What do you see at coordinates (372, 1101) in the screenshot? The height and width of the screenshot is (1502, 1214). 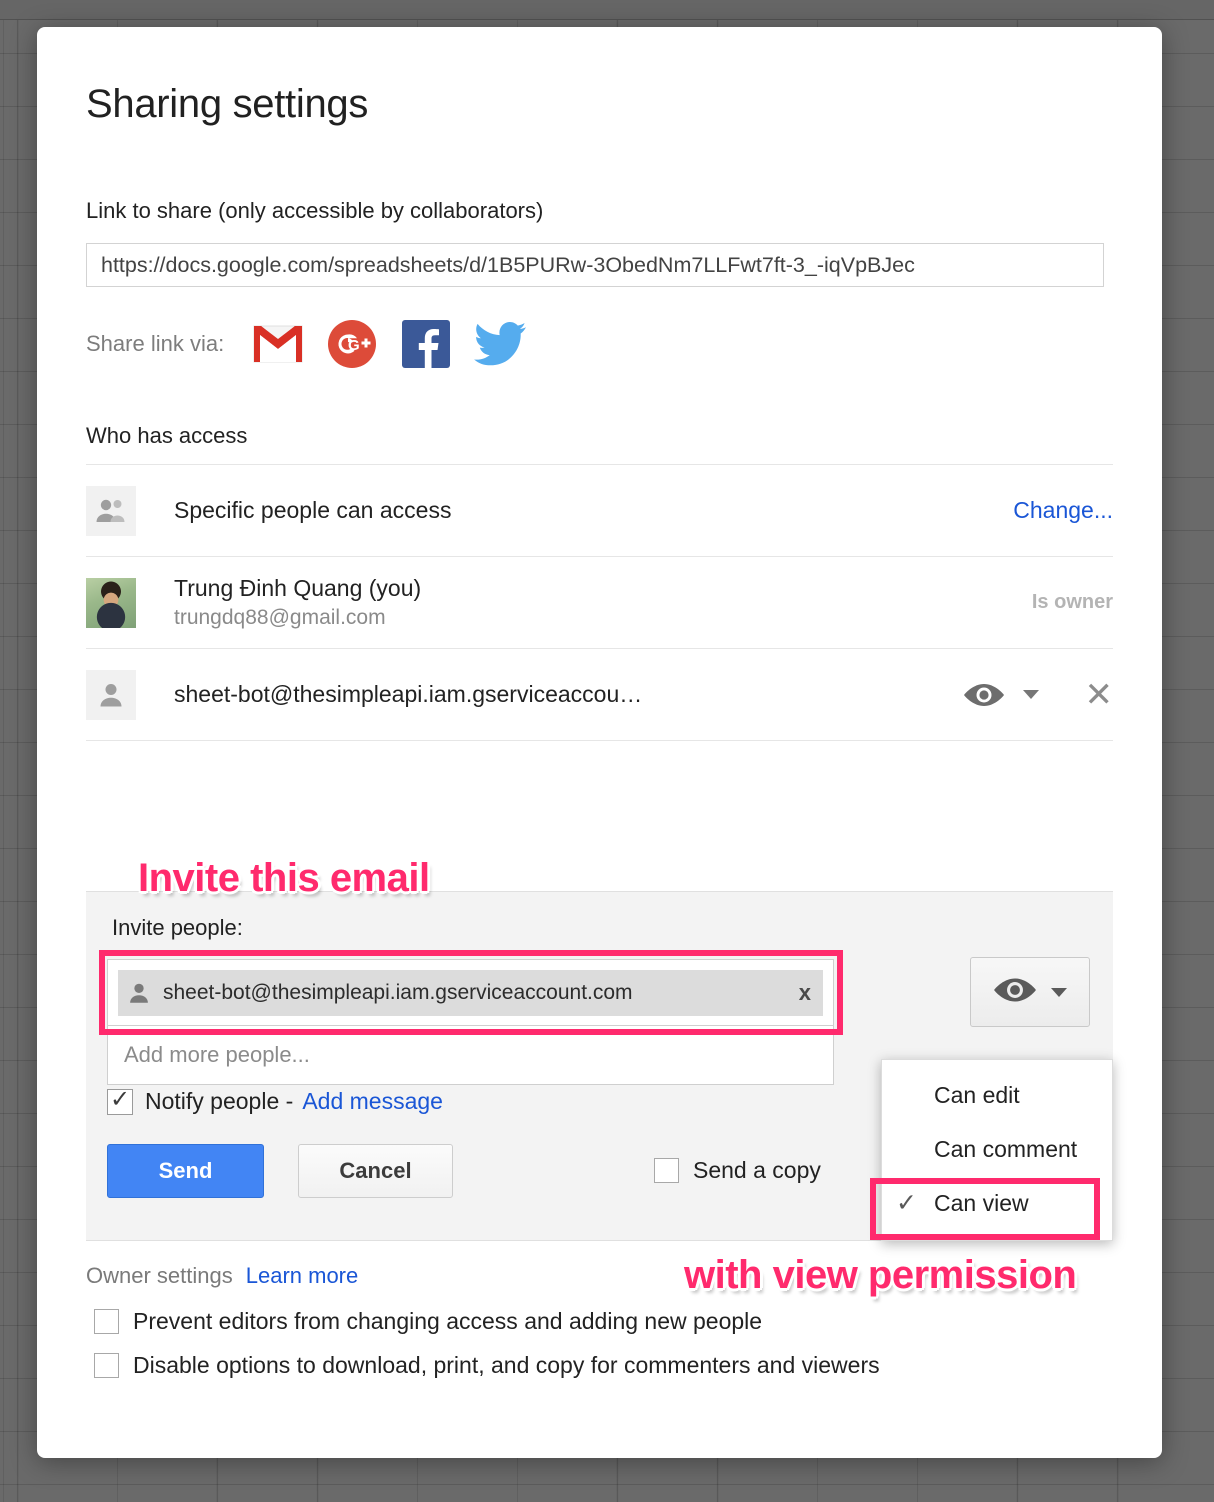 I see `add-message-link: Add message` at bounding box center [372, 1101].